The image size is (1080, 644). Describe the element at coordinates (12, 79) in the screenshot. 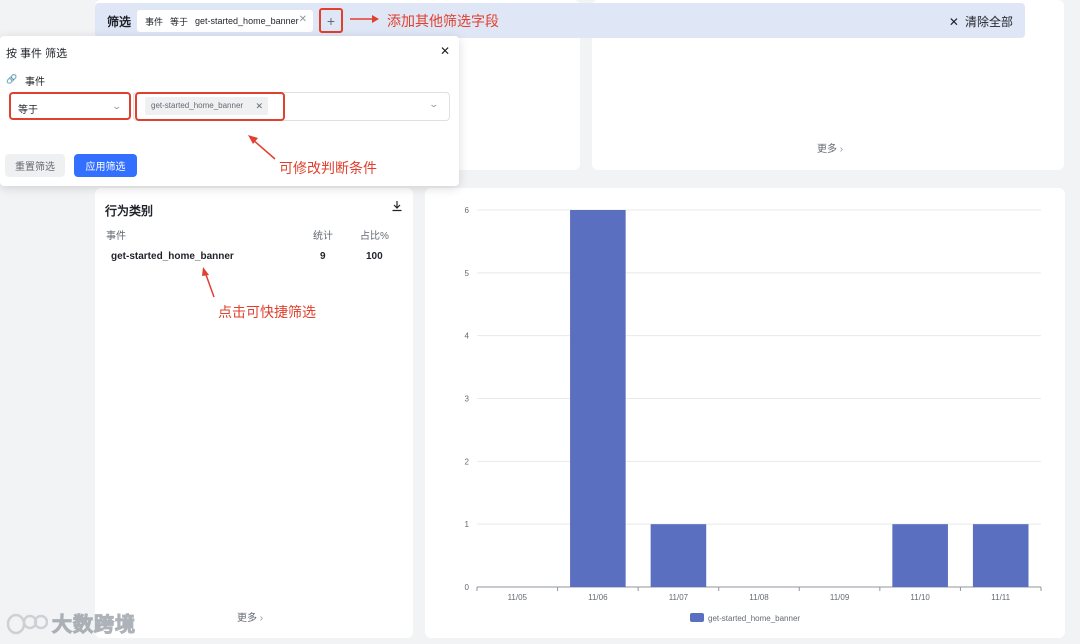

I see `link-icon: 🔗` at that location.